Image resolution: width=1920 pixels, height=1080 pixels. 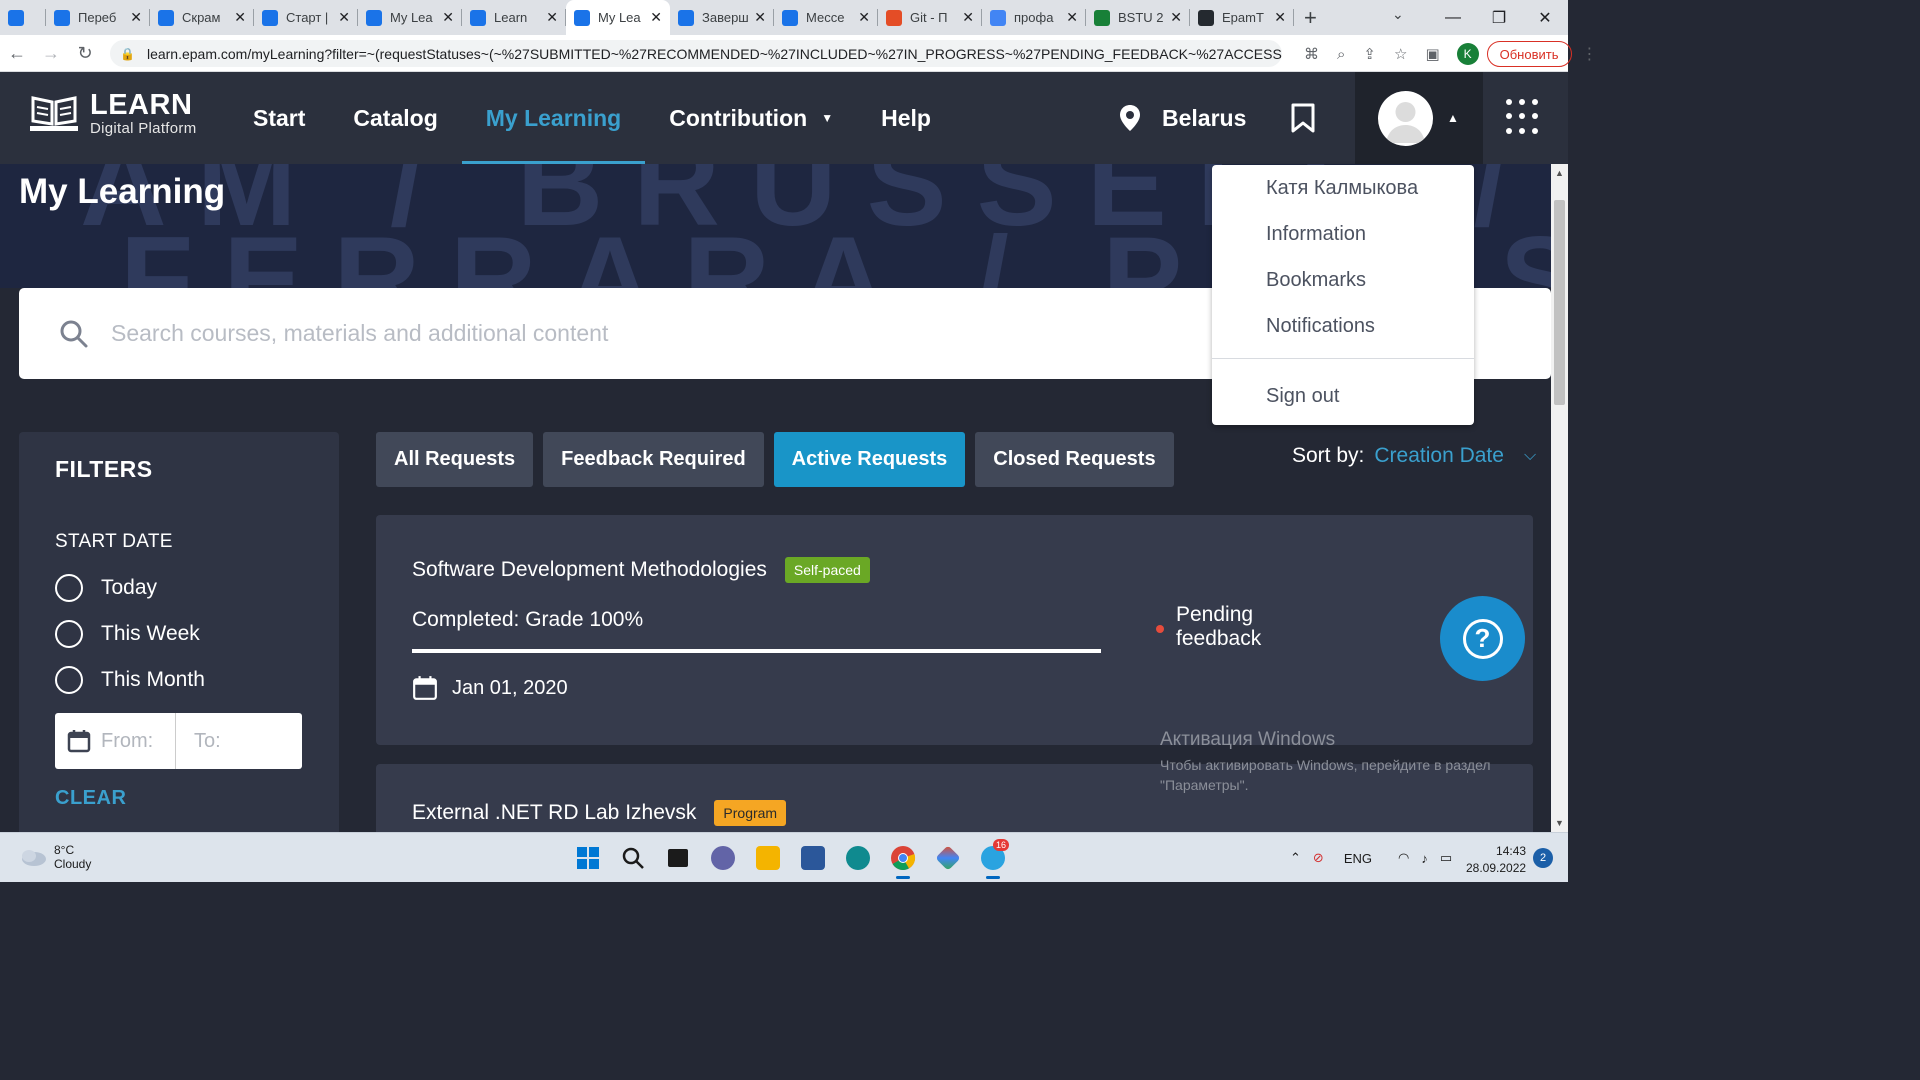 I want to click on chevron-down-icon: ⌵, so click(x=1530, y=456).